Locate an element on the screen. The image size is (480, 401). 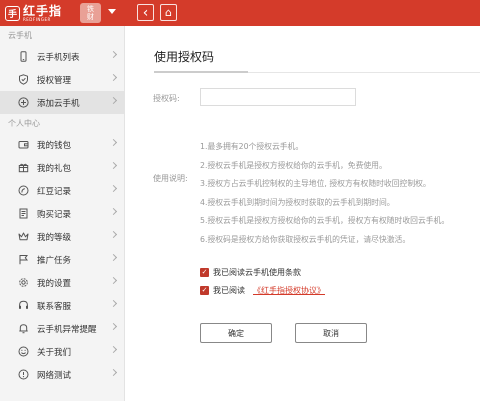
sidebar-item-label: 我的等级 is located at coordinates (54, 237).